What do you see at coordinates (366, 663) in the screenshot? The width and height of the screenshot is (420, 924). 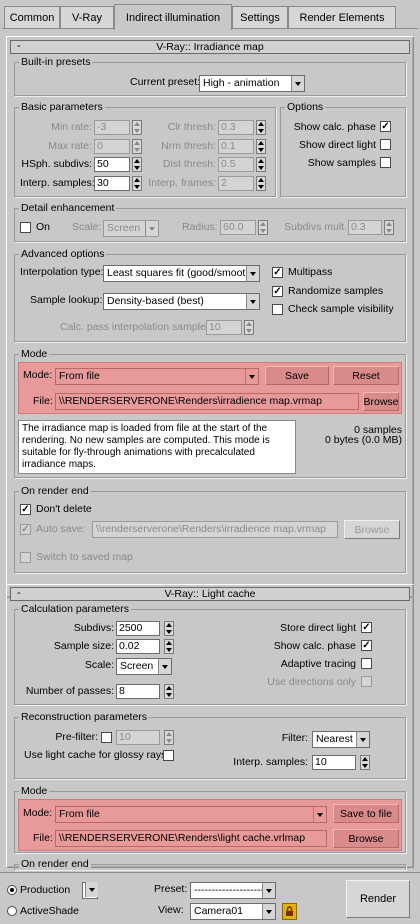 I see `adaptive-tracing-checkbox` at bounding box center [366, 663].